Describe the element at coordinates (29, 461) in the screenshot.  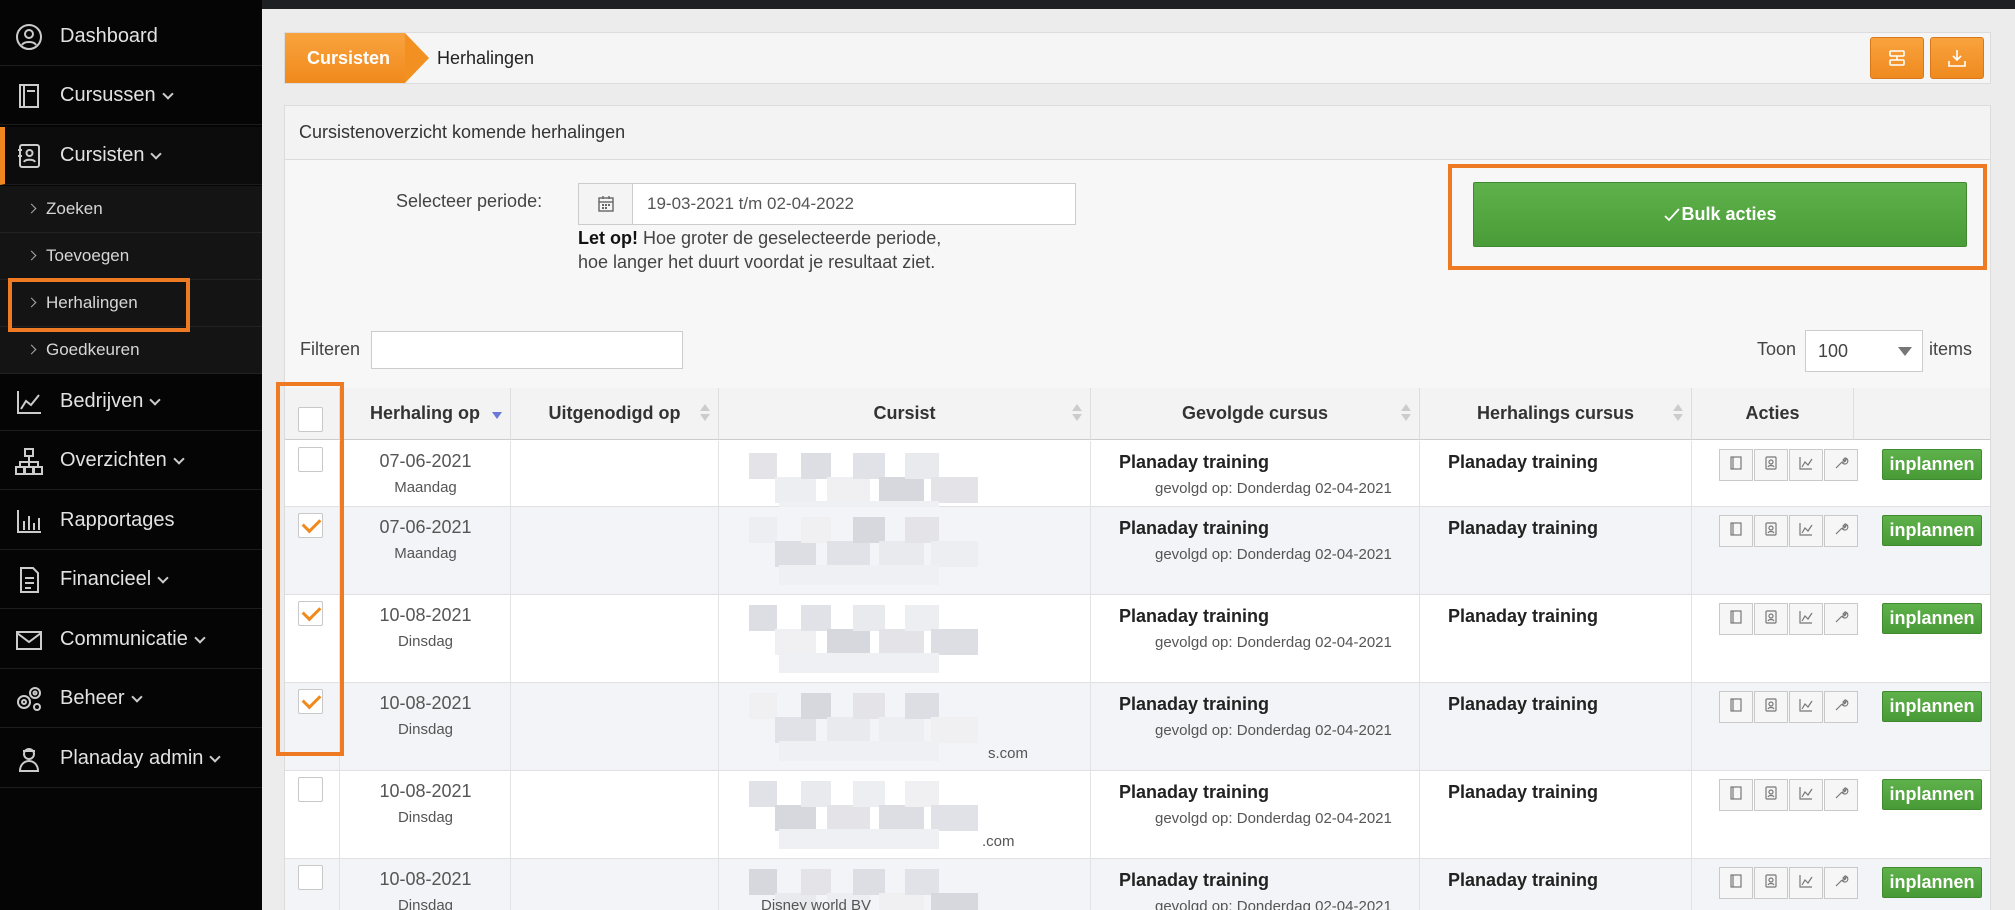
I see `hierarchy-icon` at that location.